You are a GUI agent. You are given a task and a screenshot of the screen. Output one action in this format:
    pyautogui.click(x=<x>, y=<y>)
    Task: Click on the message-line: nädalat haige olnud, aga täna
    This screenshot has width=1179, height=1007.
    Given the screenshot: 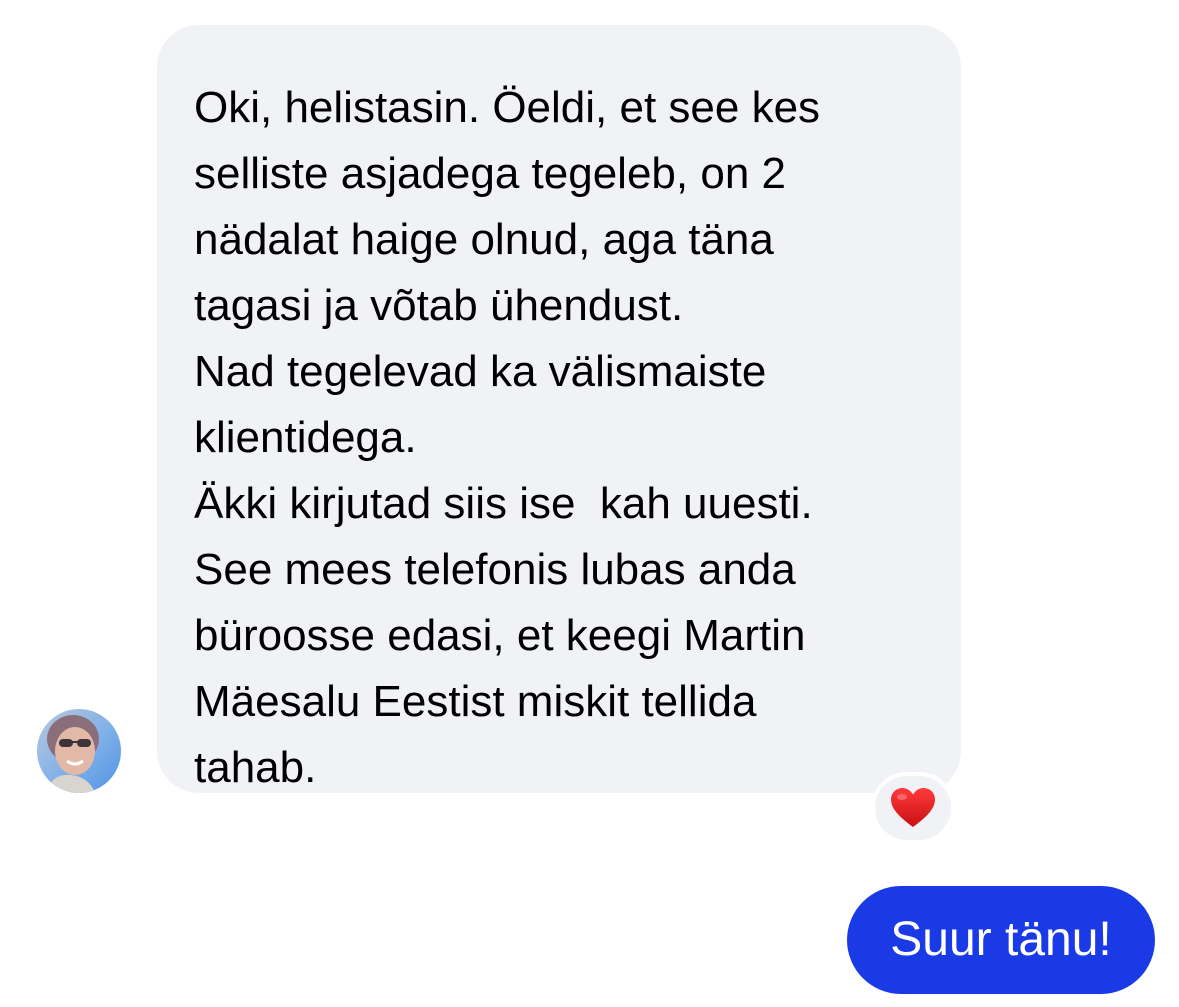 What is the action you would take?
    pyautogui.click(x=484, y=239)
    